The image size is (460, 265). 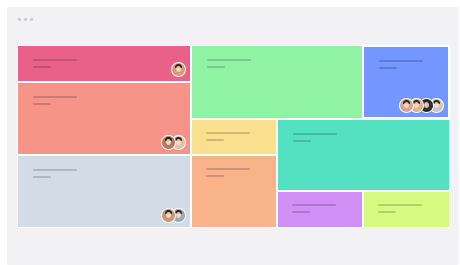 I want to click on window-dots-icon, so click(x=25, y=19).